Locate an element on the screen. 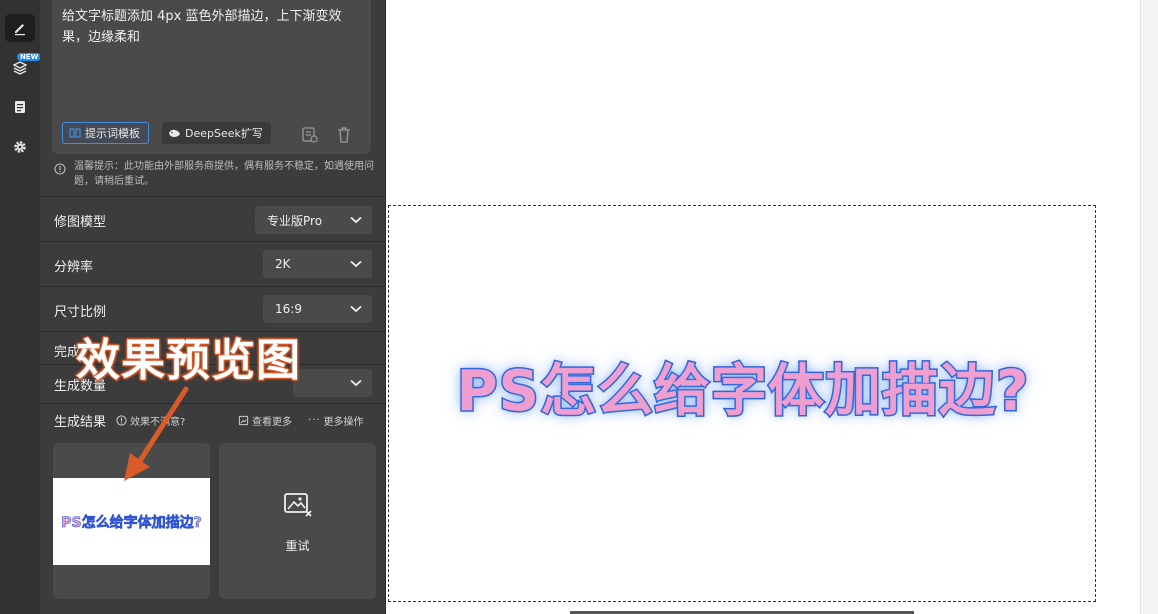 This screenshot has height=614, width=1158. prompt-text: 给文字标题添加 4px 蓝色外部描边，上下渐变效果，边缘柔和 is located at coordinates (210, 27).